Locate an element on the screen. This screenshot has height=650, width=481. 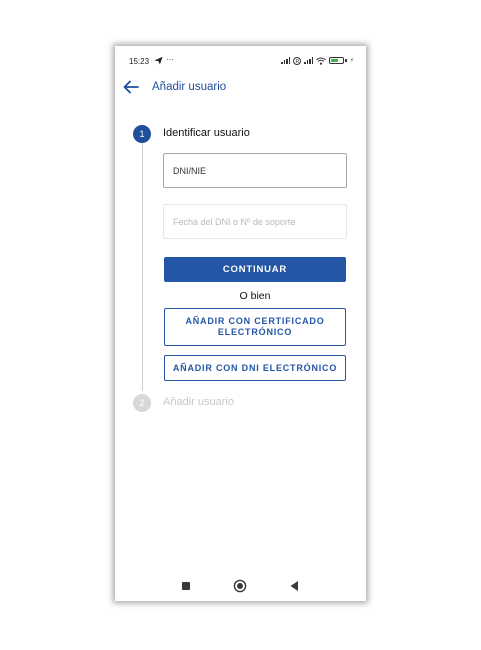
system-icons: R ⚡ is located at coordinates (317, 60).